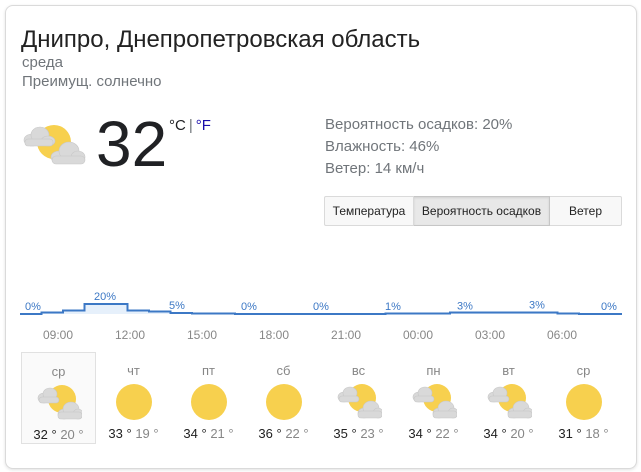  What do you see at coordinates (419, 124) in the screenshot?
I see `precipitation-probability: Вероятность осадков: 20%` at bounding box center [419, 124].